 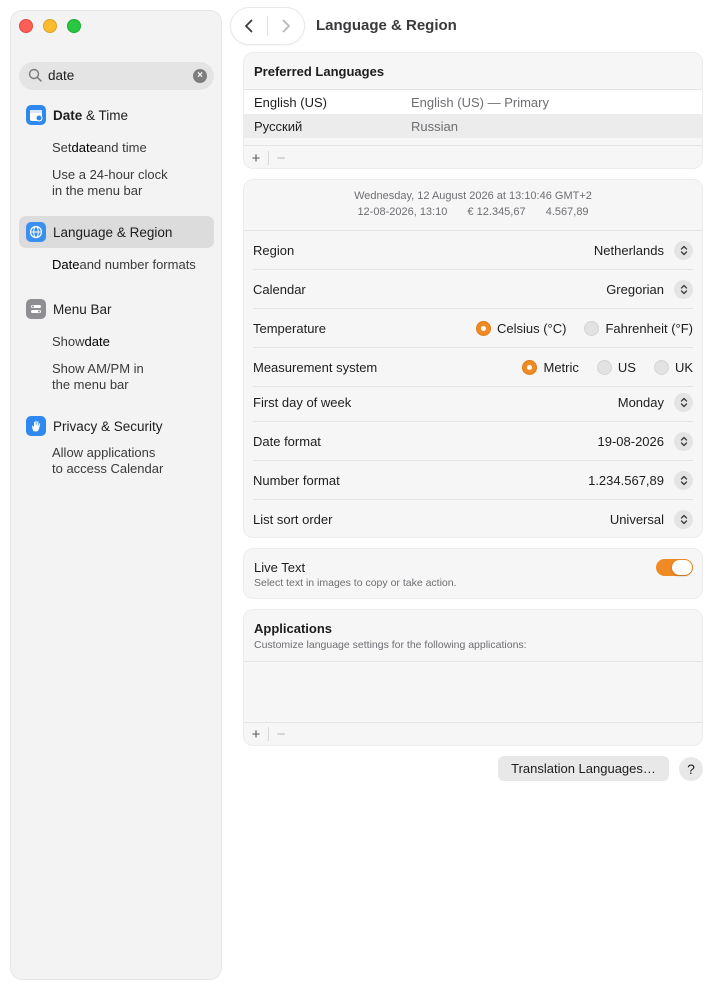 I want to click on sidebar-subitem-date-number-formats: Date and number formats, so click(x=116, y=265).